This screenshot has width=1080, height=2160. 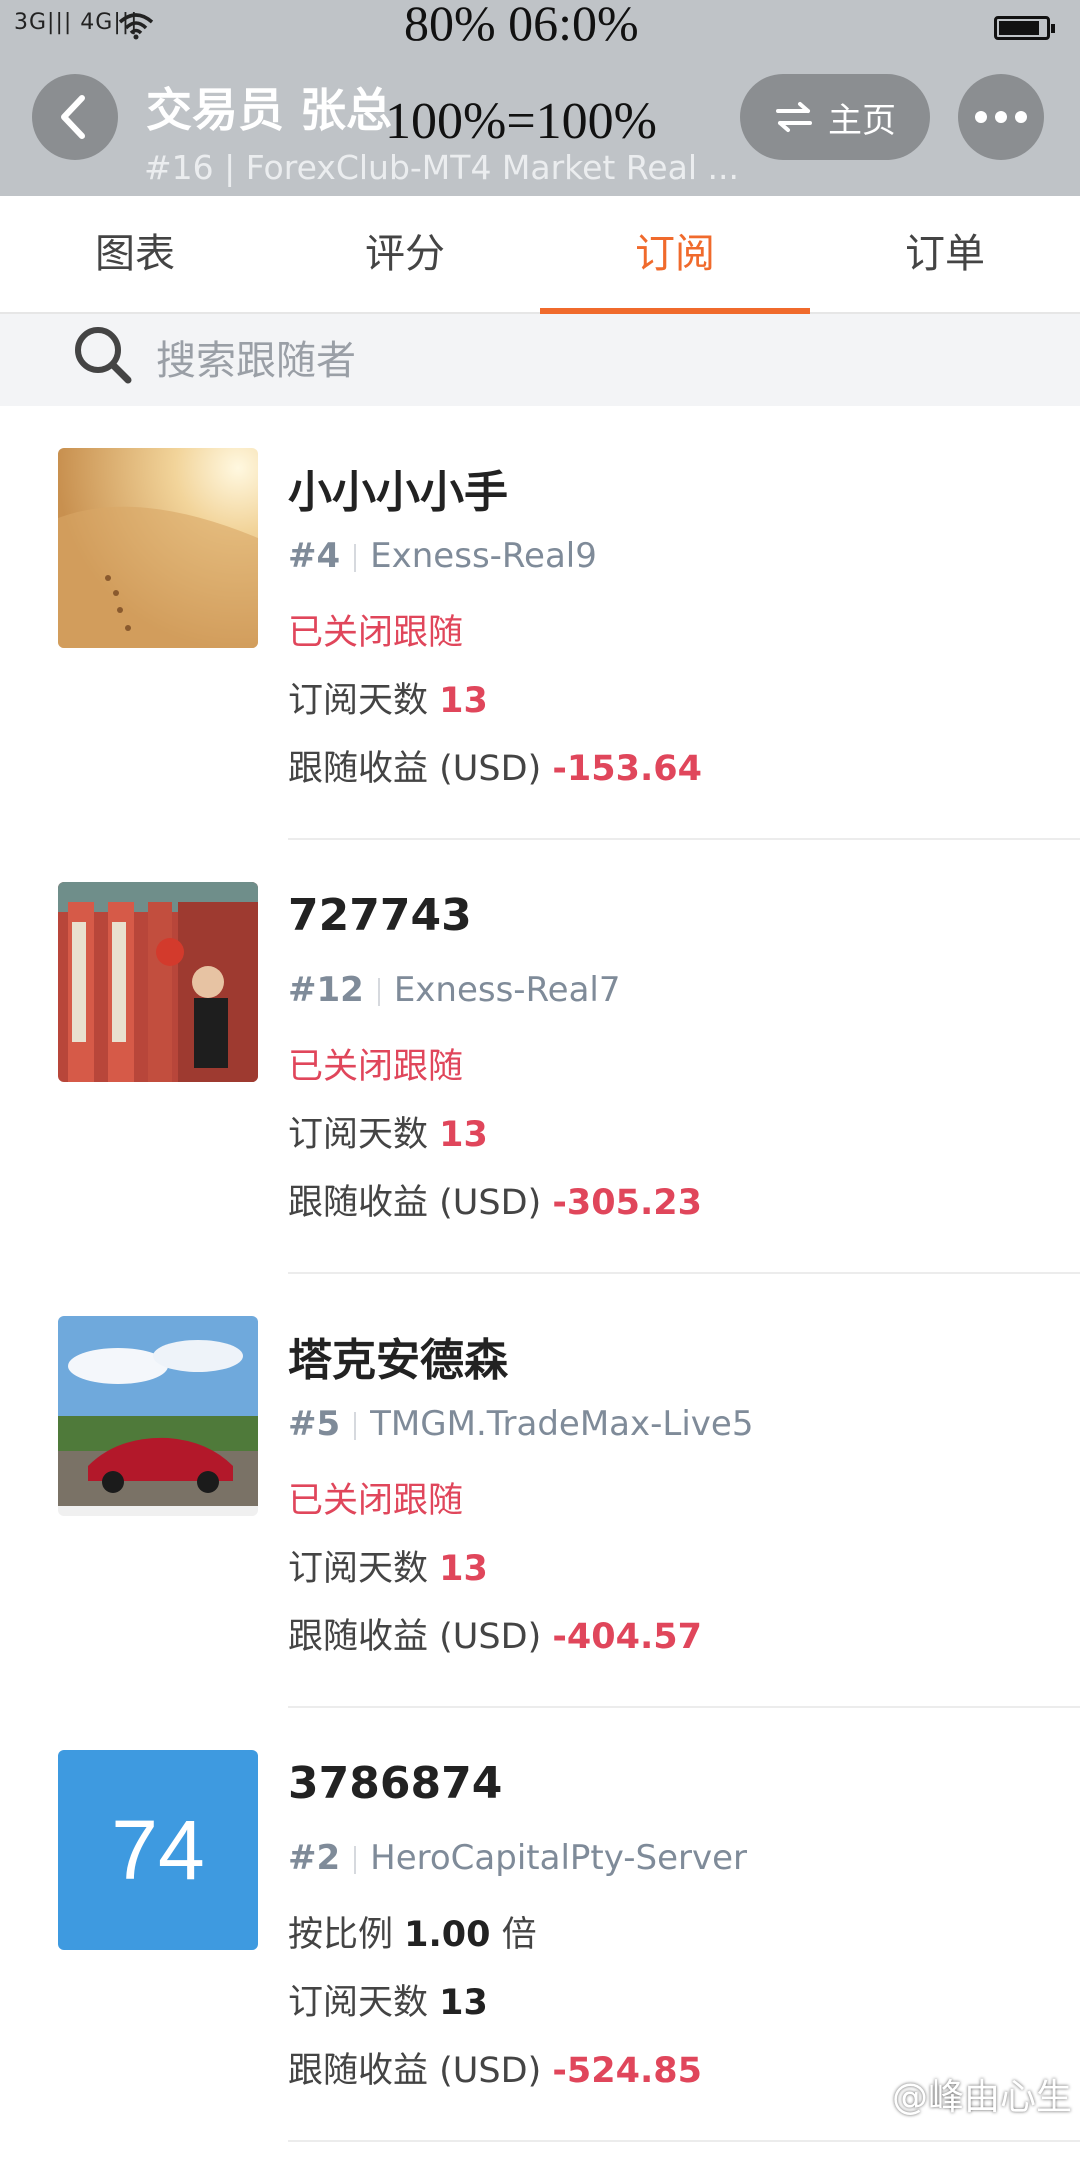 I want to click on rank-server: #12 Exness-Real7, so click(x=454, y=990).